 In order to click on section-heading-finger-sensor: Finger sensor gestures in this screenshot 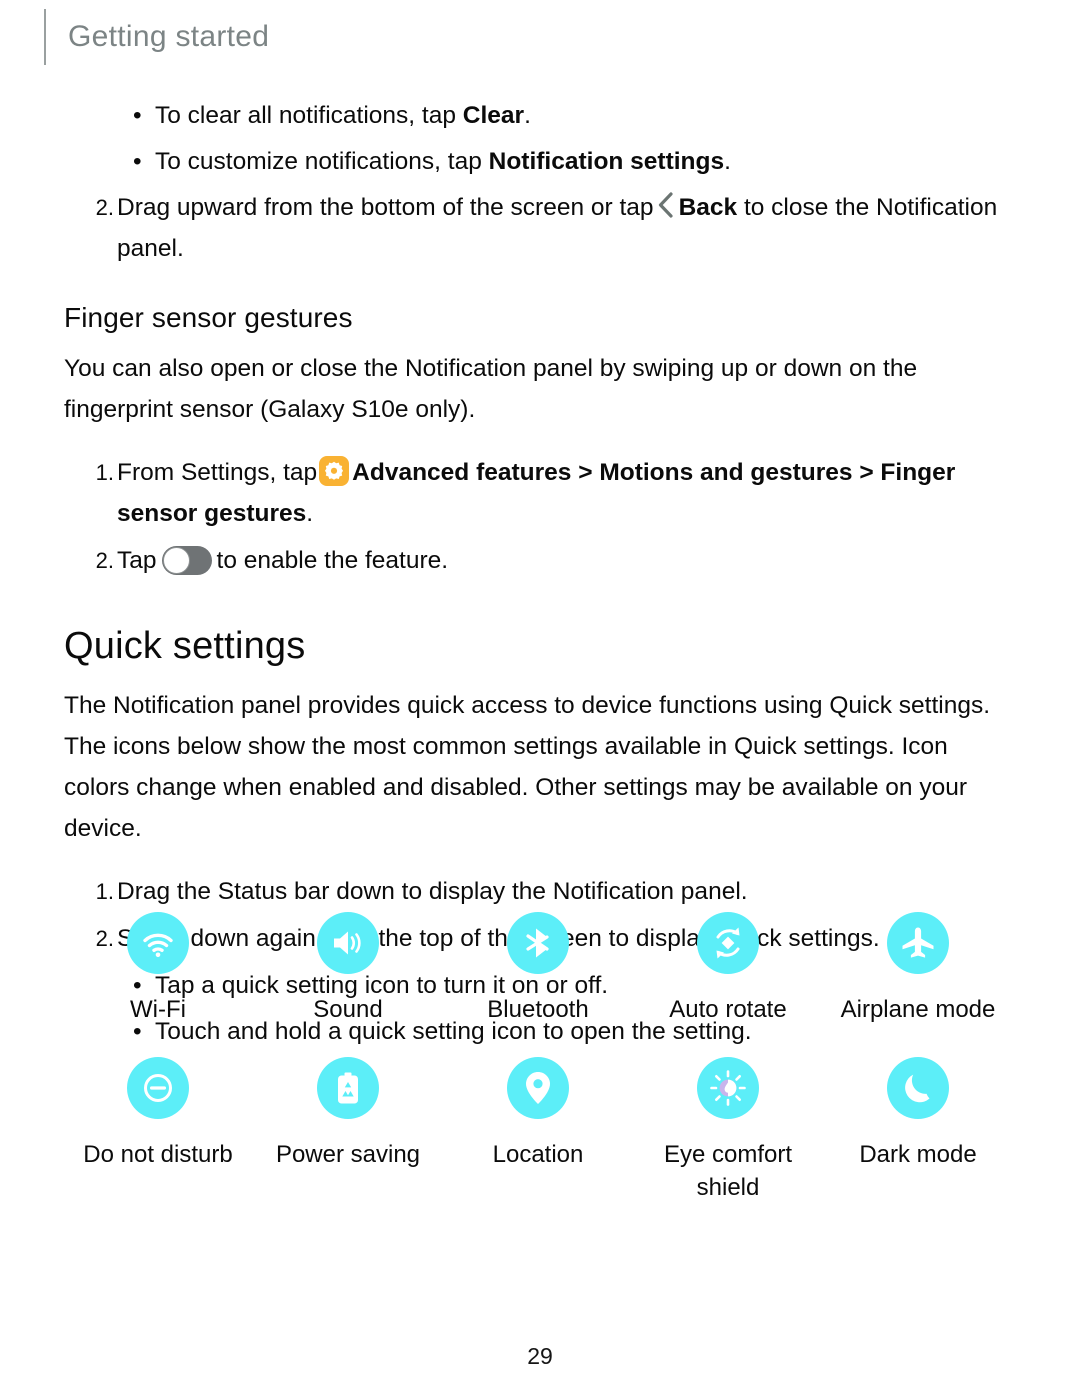, I will do `click(208, 317)`.